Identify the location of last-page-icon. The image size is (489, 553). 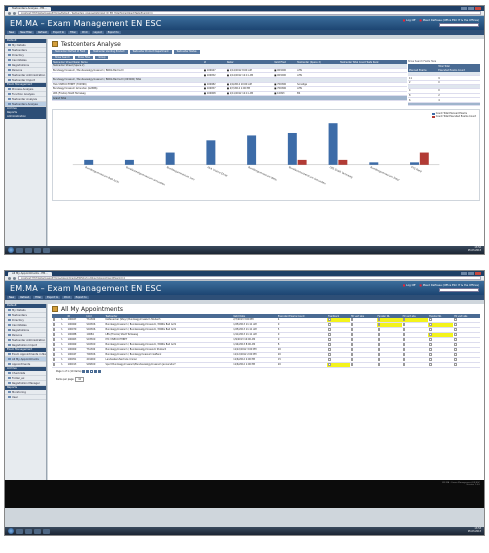
(100, 371).